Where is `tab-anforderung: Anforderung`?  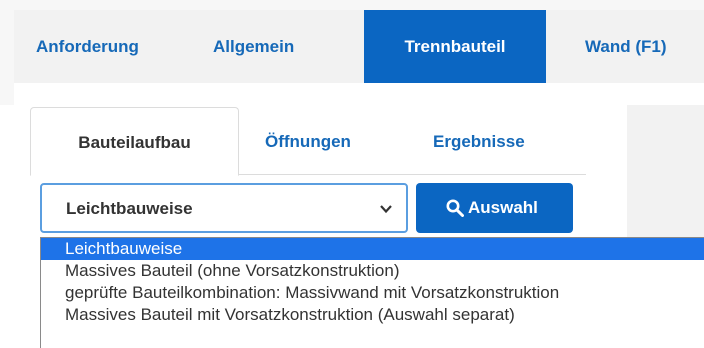 tab-anforderung: Anforderung is located at coordinates (87, 46).